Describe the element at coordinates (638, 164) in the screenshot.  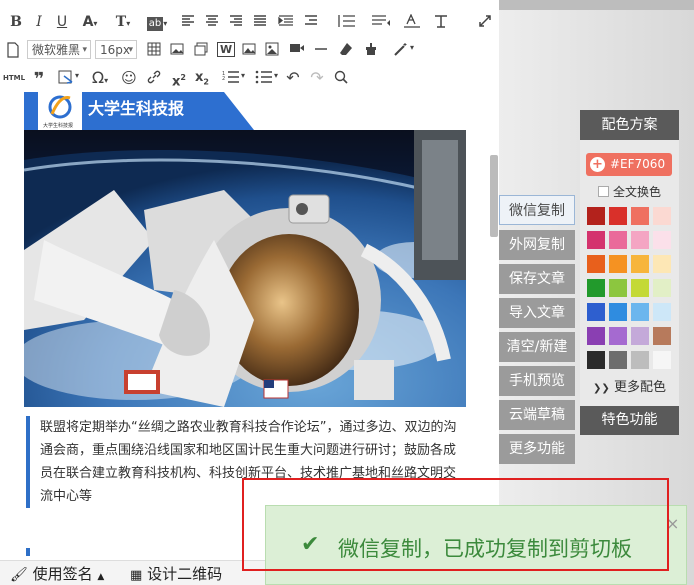
I see `current-color-value: #EF7060` at that location.